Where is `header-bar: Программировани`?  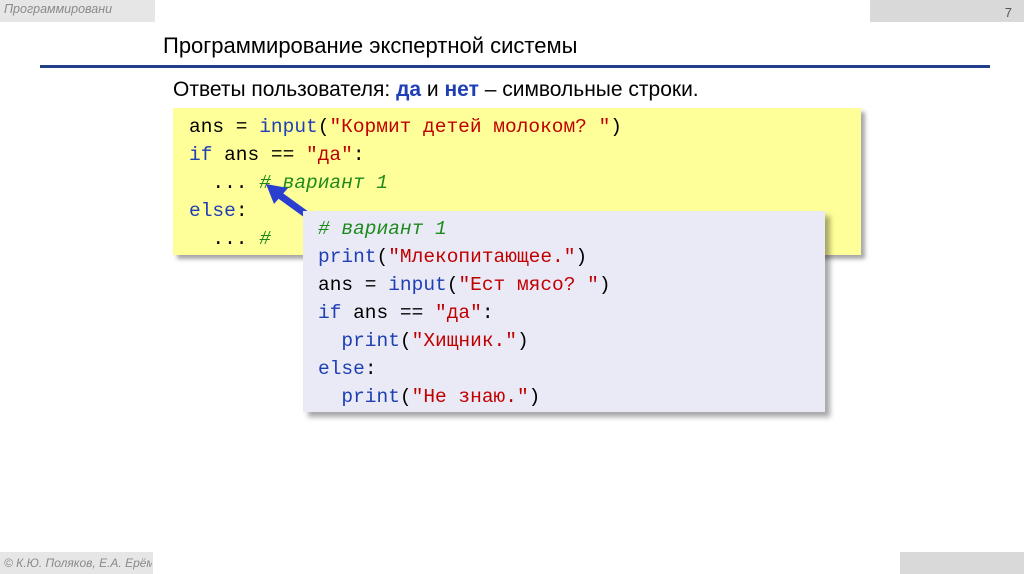
header-bar: Программировани is located at coordinates (77, 11).